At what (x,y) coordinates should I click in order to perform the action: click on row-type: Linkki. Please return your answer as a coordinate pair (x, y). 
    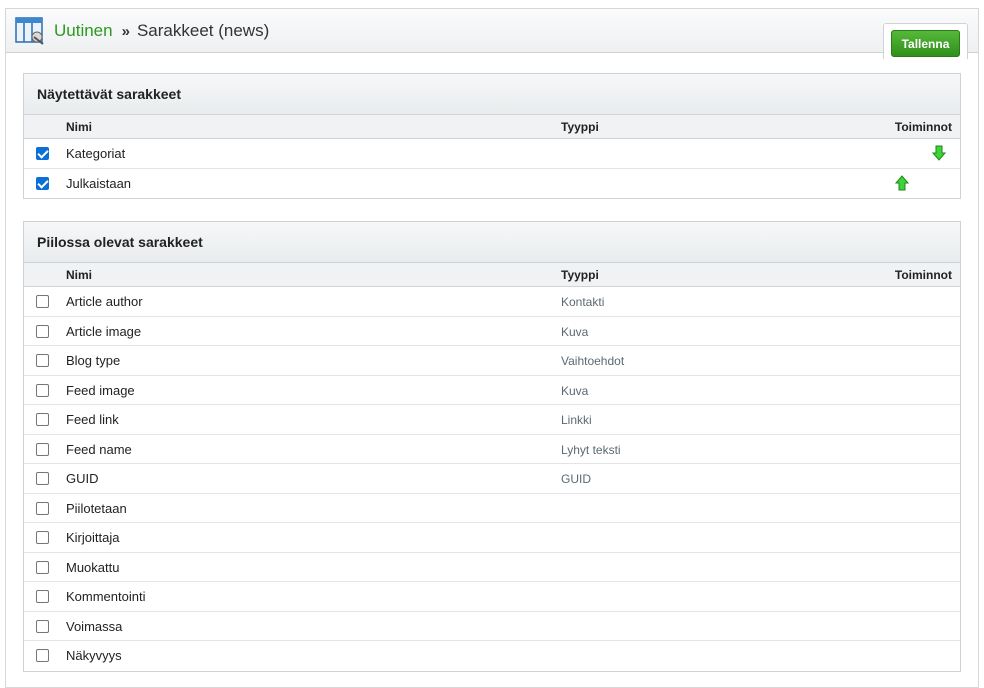
    Looking at the image, I should click on (576, 420).